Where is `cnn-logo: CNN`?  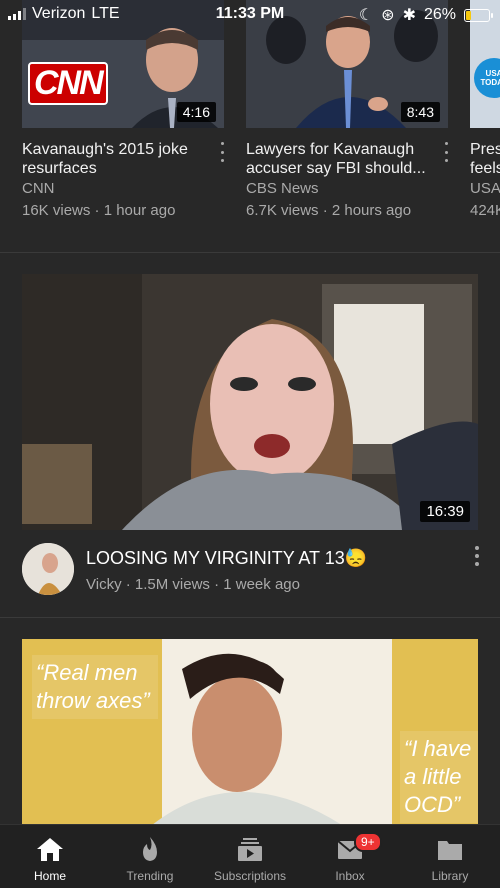
cnn-logo: CNN is located at coordinates (68, 83).